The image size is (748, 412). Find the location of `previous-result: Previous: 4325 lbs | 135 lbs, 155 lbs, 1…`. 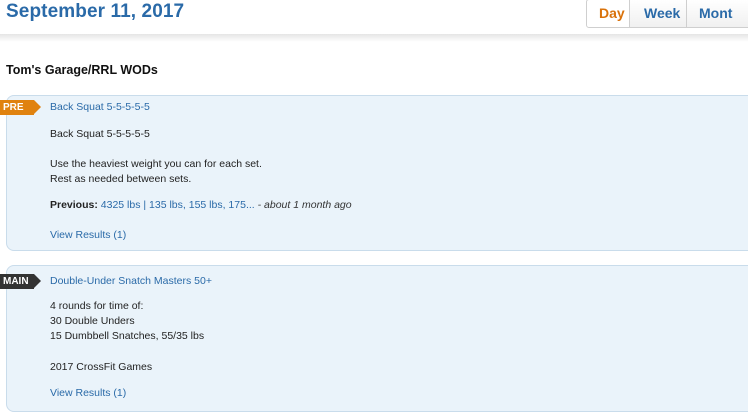

previous-result: Previous: 4325 lbs | 135 lbs, 155 lbs, 1… is located at coordinates (201, 205).